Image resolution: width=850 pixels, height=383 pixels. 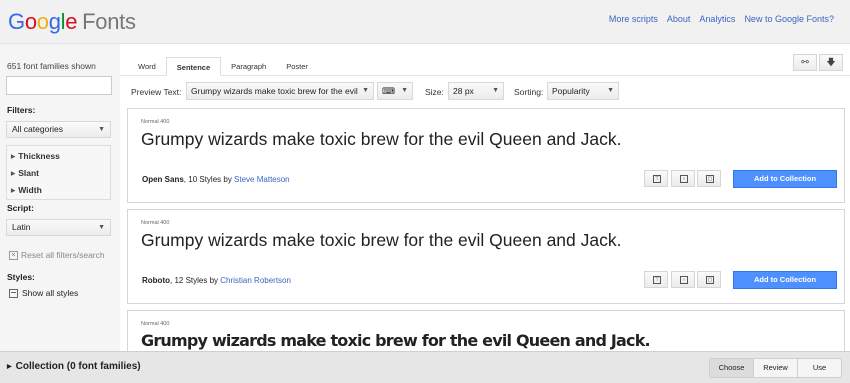 I want to click on font-meta: Open Sans, 10 Styles by Steve Matteson, so click(x=216, y=179).